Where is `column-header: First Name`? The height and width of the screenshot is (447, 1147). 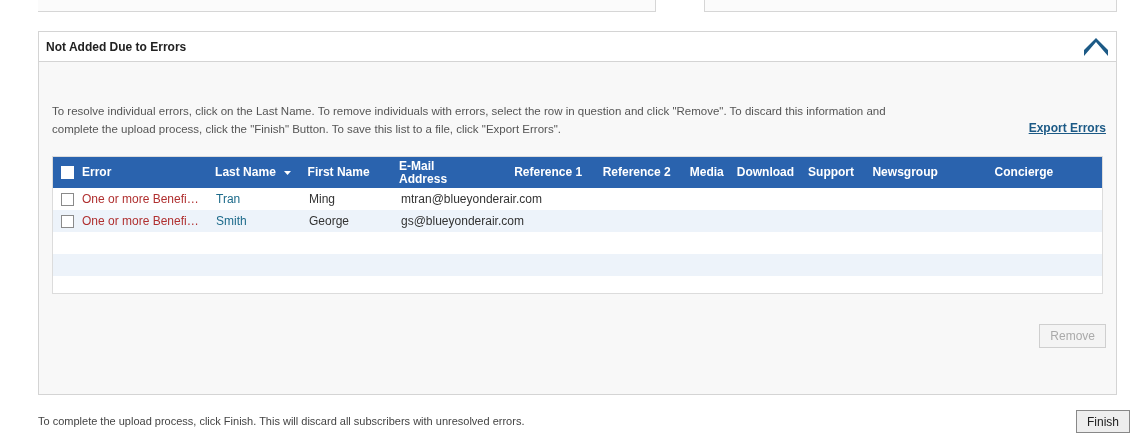
column-header: First Name is located at coordinates (338, 172).